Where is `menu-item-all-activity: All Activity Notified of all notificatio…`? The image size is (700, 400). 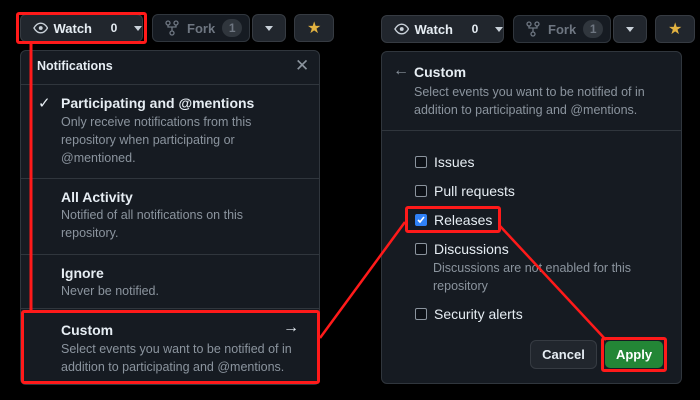
menu-item-all-activity: All Activity Notified of all notificatio… is located at coordinates (170, 216).